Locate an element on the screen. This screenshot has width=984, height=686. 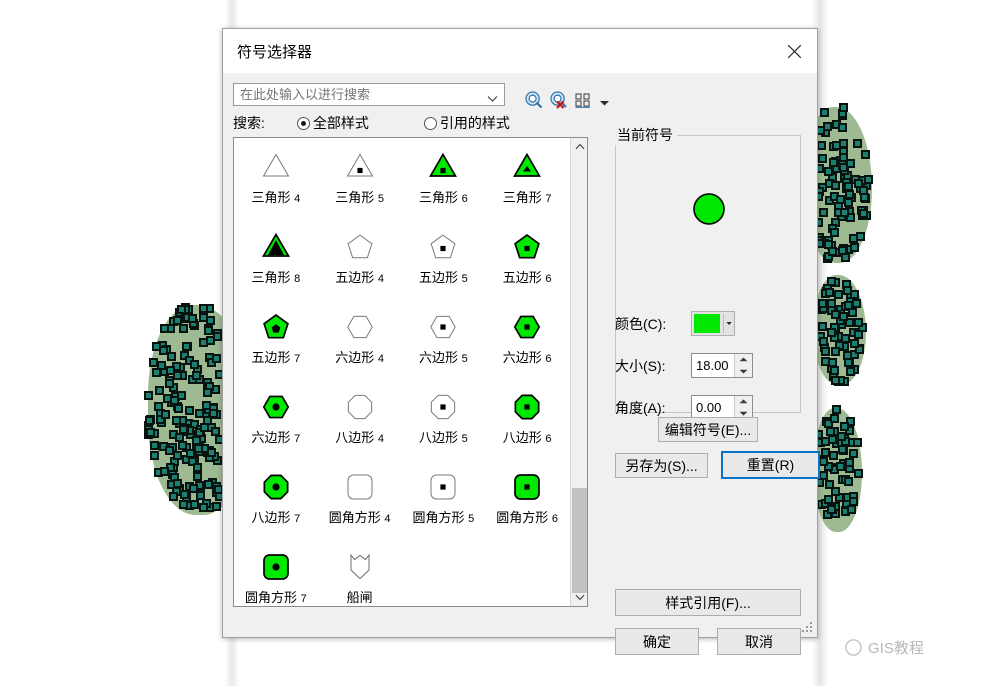
angle-input is located at coordinates (713, 407).